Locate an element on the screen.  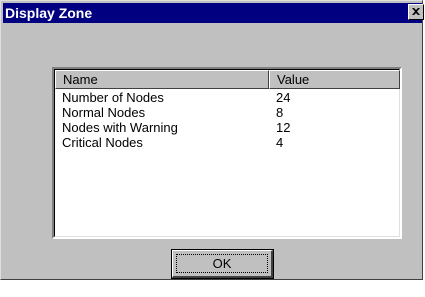
ok-button-label: OK is located at coordinates (222, 263).